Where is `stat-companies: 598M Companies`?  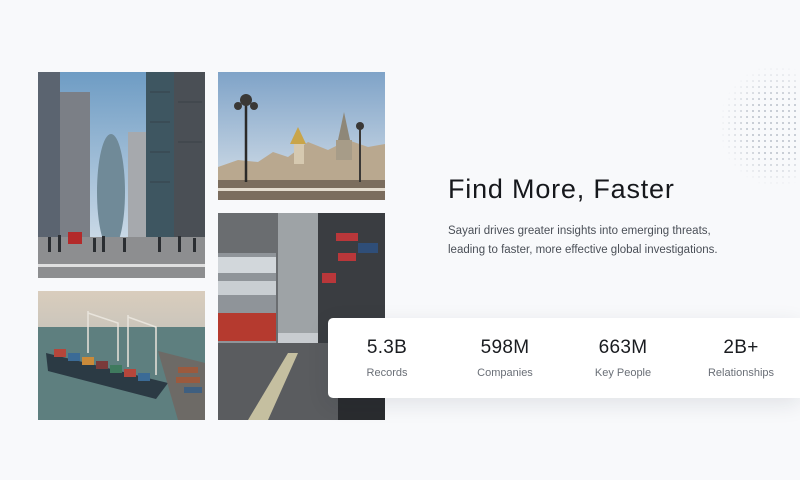 stat-companies: 598M Companies is located at coordinates (505, 358).